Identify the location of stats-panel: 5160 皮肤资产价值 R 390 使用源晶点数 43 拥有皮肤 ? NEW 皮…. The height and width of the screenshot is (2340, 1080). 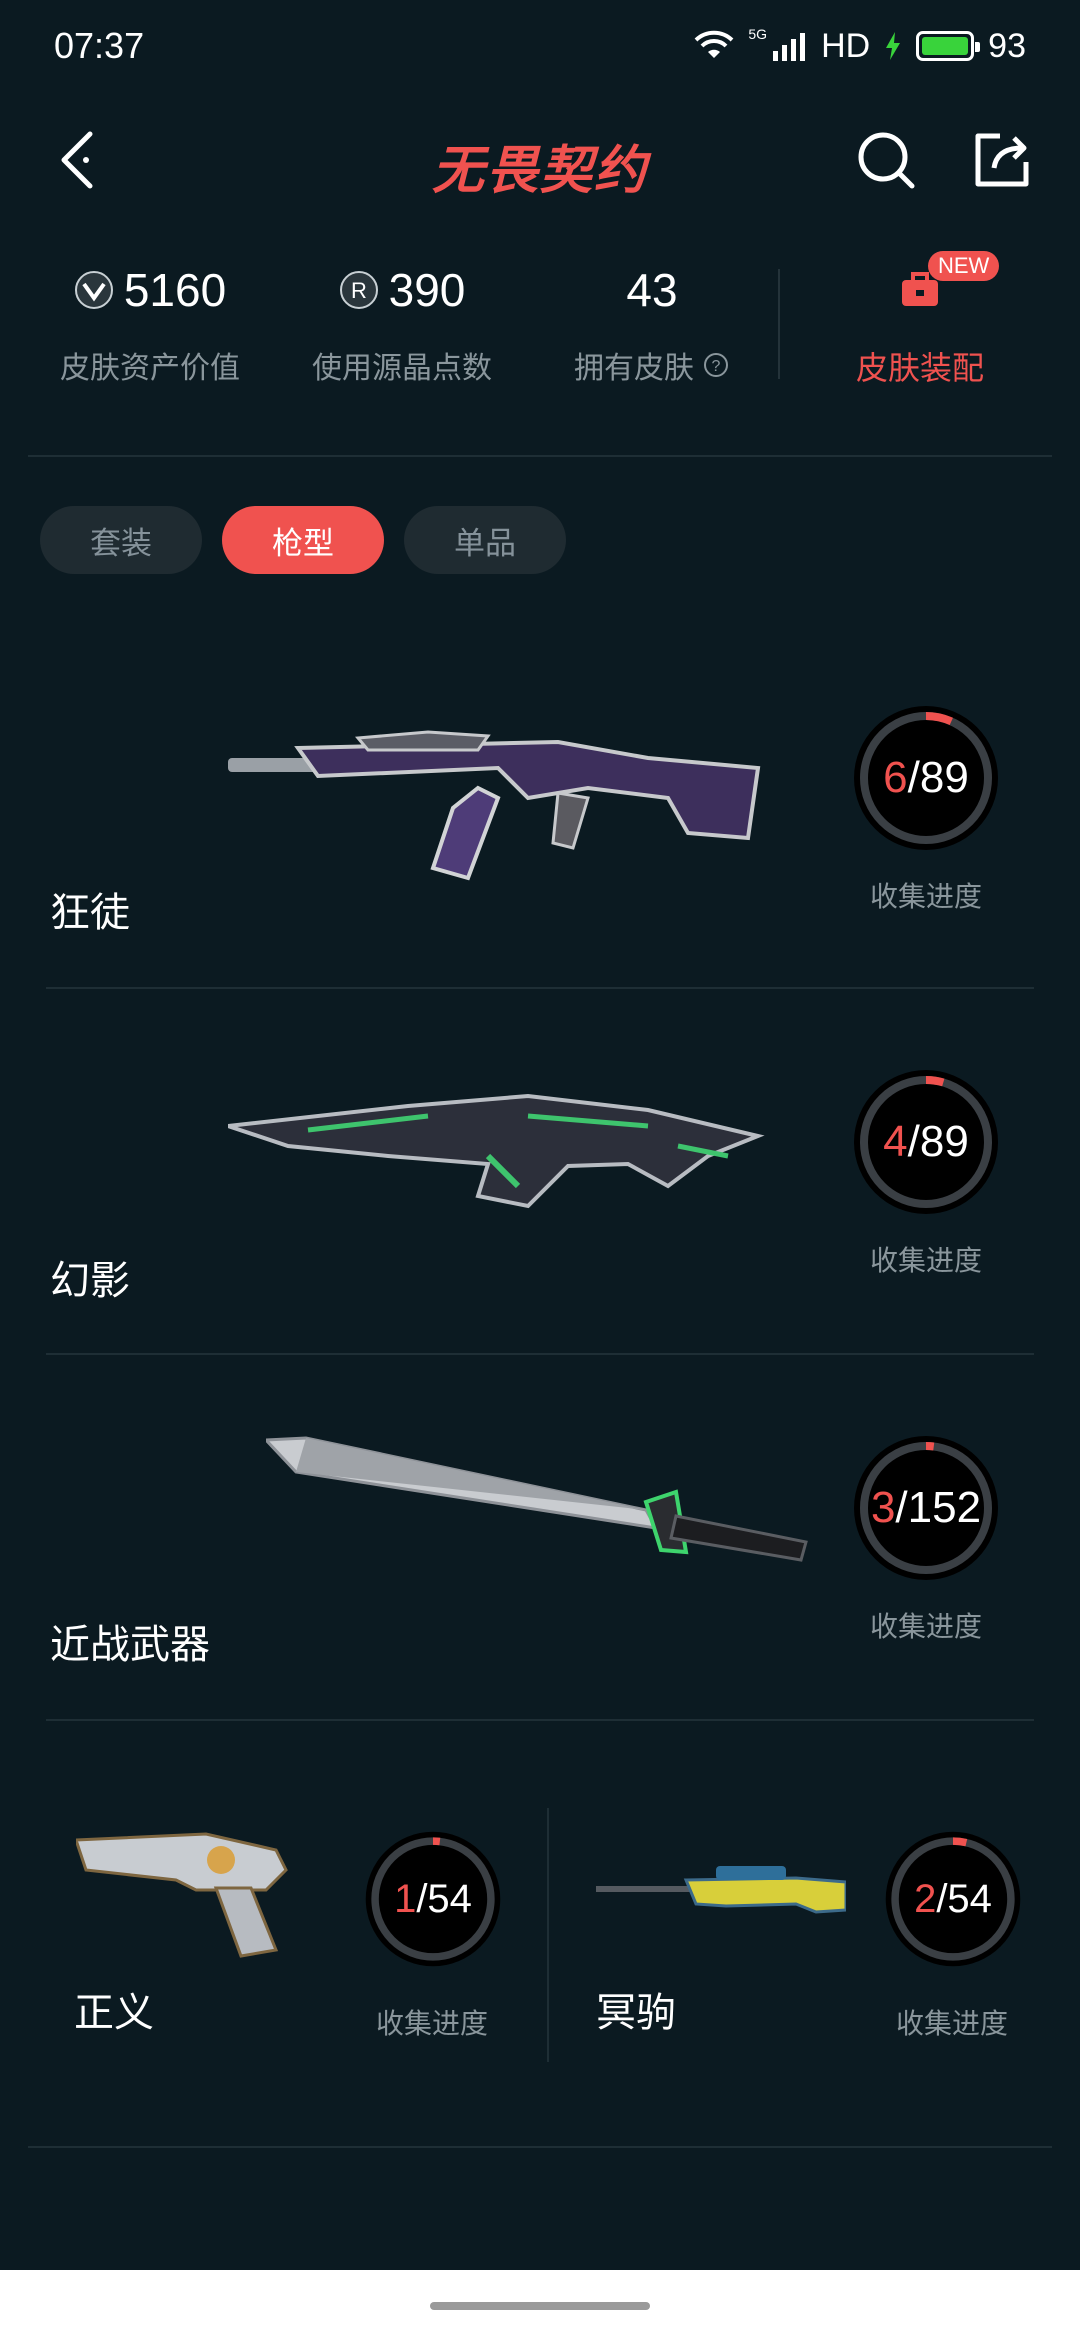
(540, 333).